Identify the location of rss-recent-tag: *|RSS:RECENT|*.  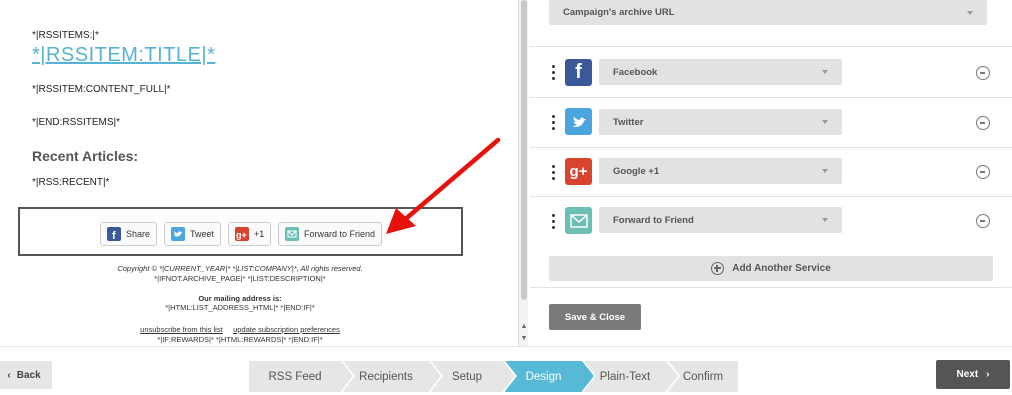
(71, 182).